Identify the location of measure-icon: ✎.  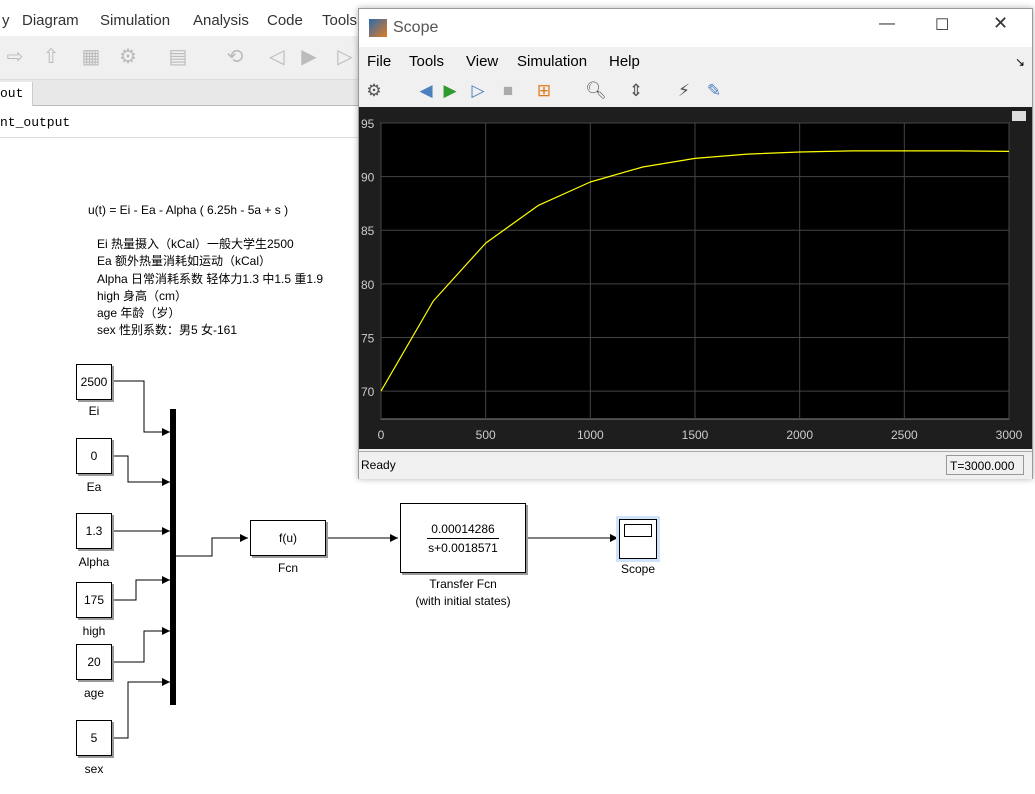
(714, 91).